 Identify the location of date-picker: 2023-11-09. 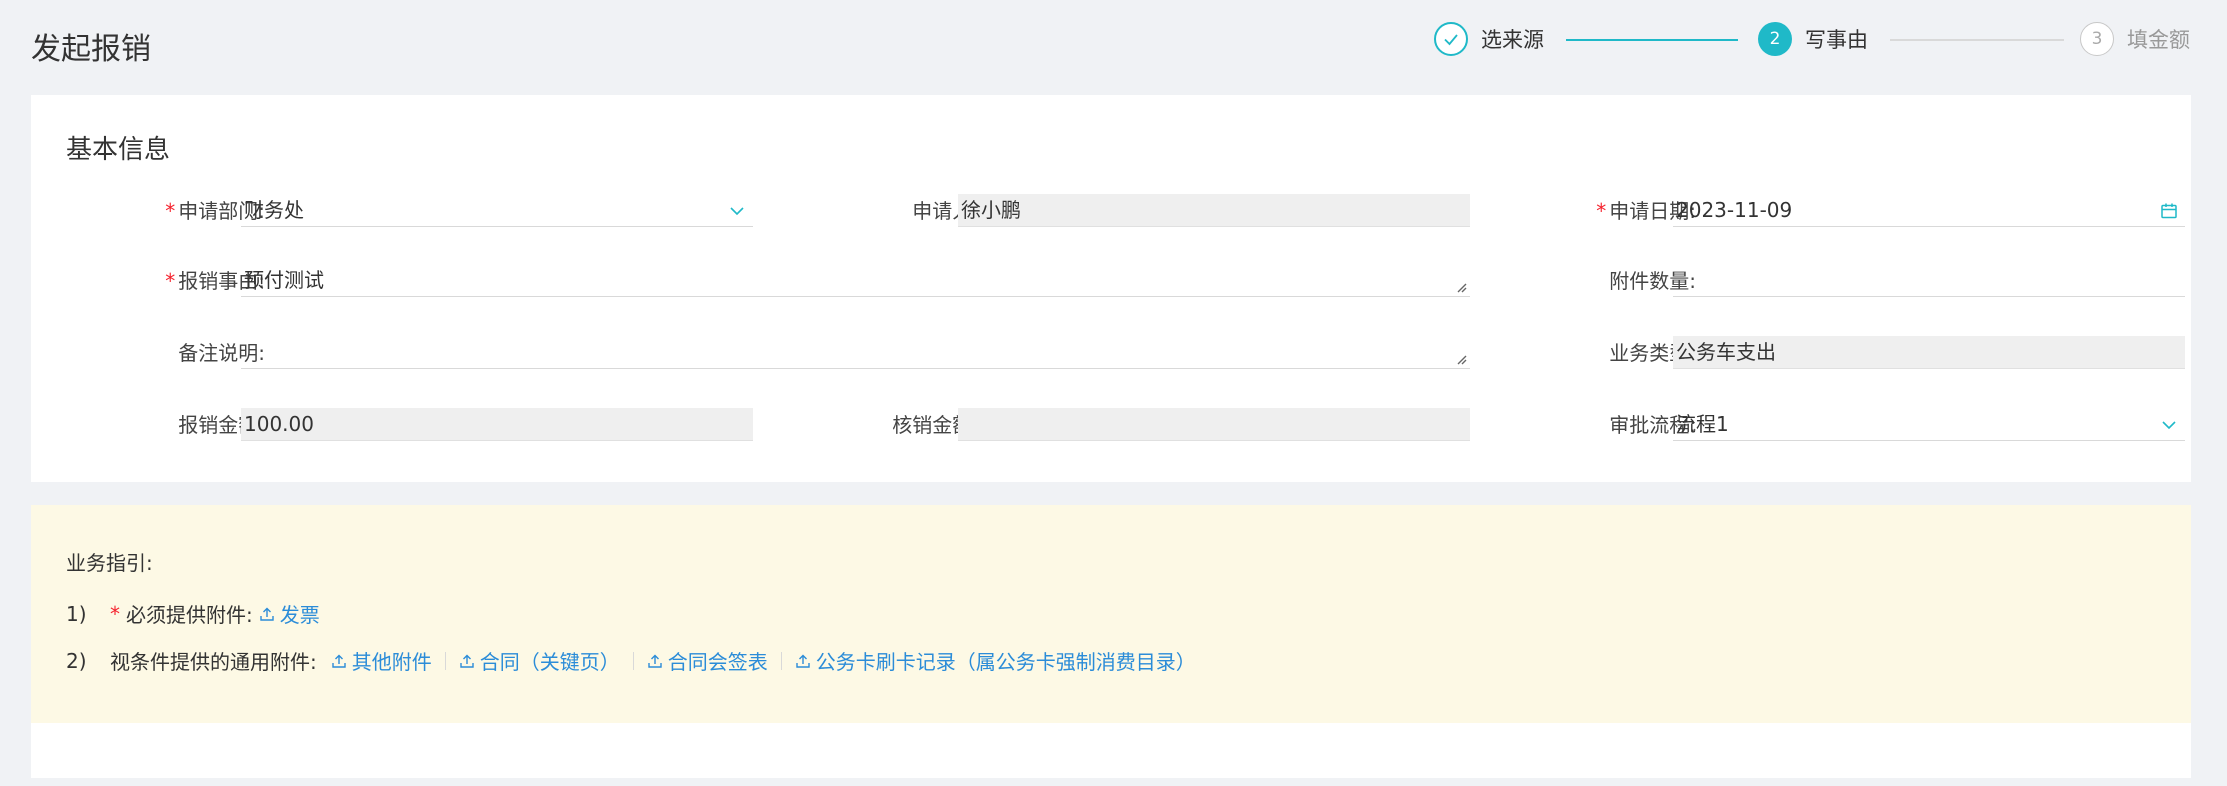
(1929, 210).